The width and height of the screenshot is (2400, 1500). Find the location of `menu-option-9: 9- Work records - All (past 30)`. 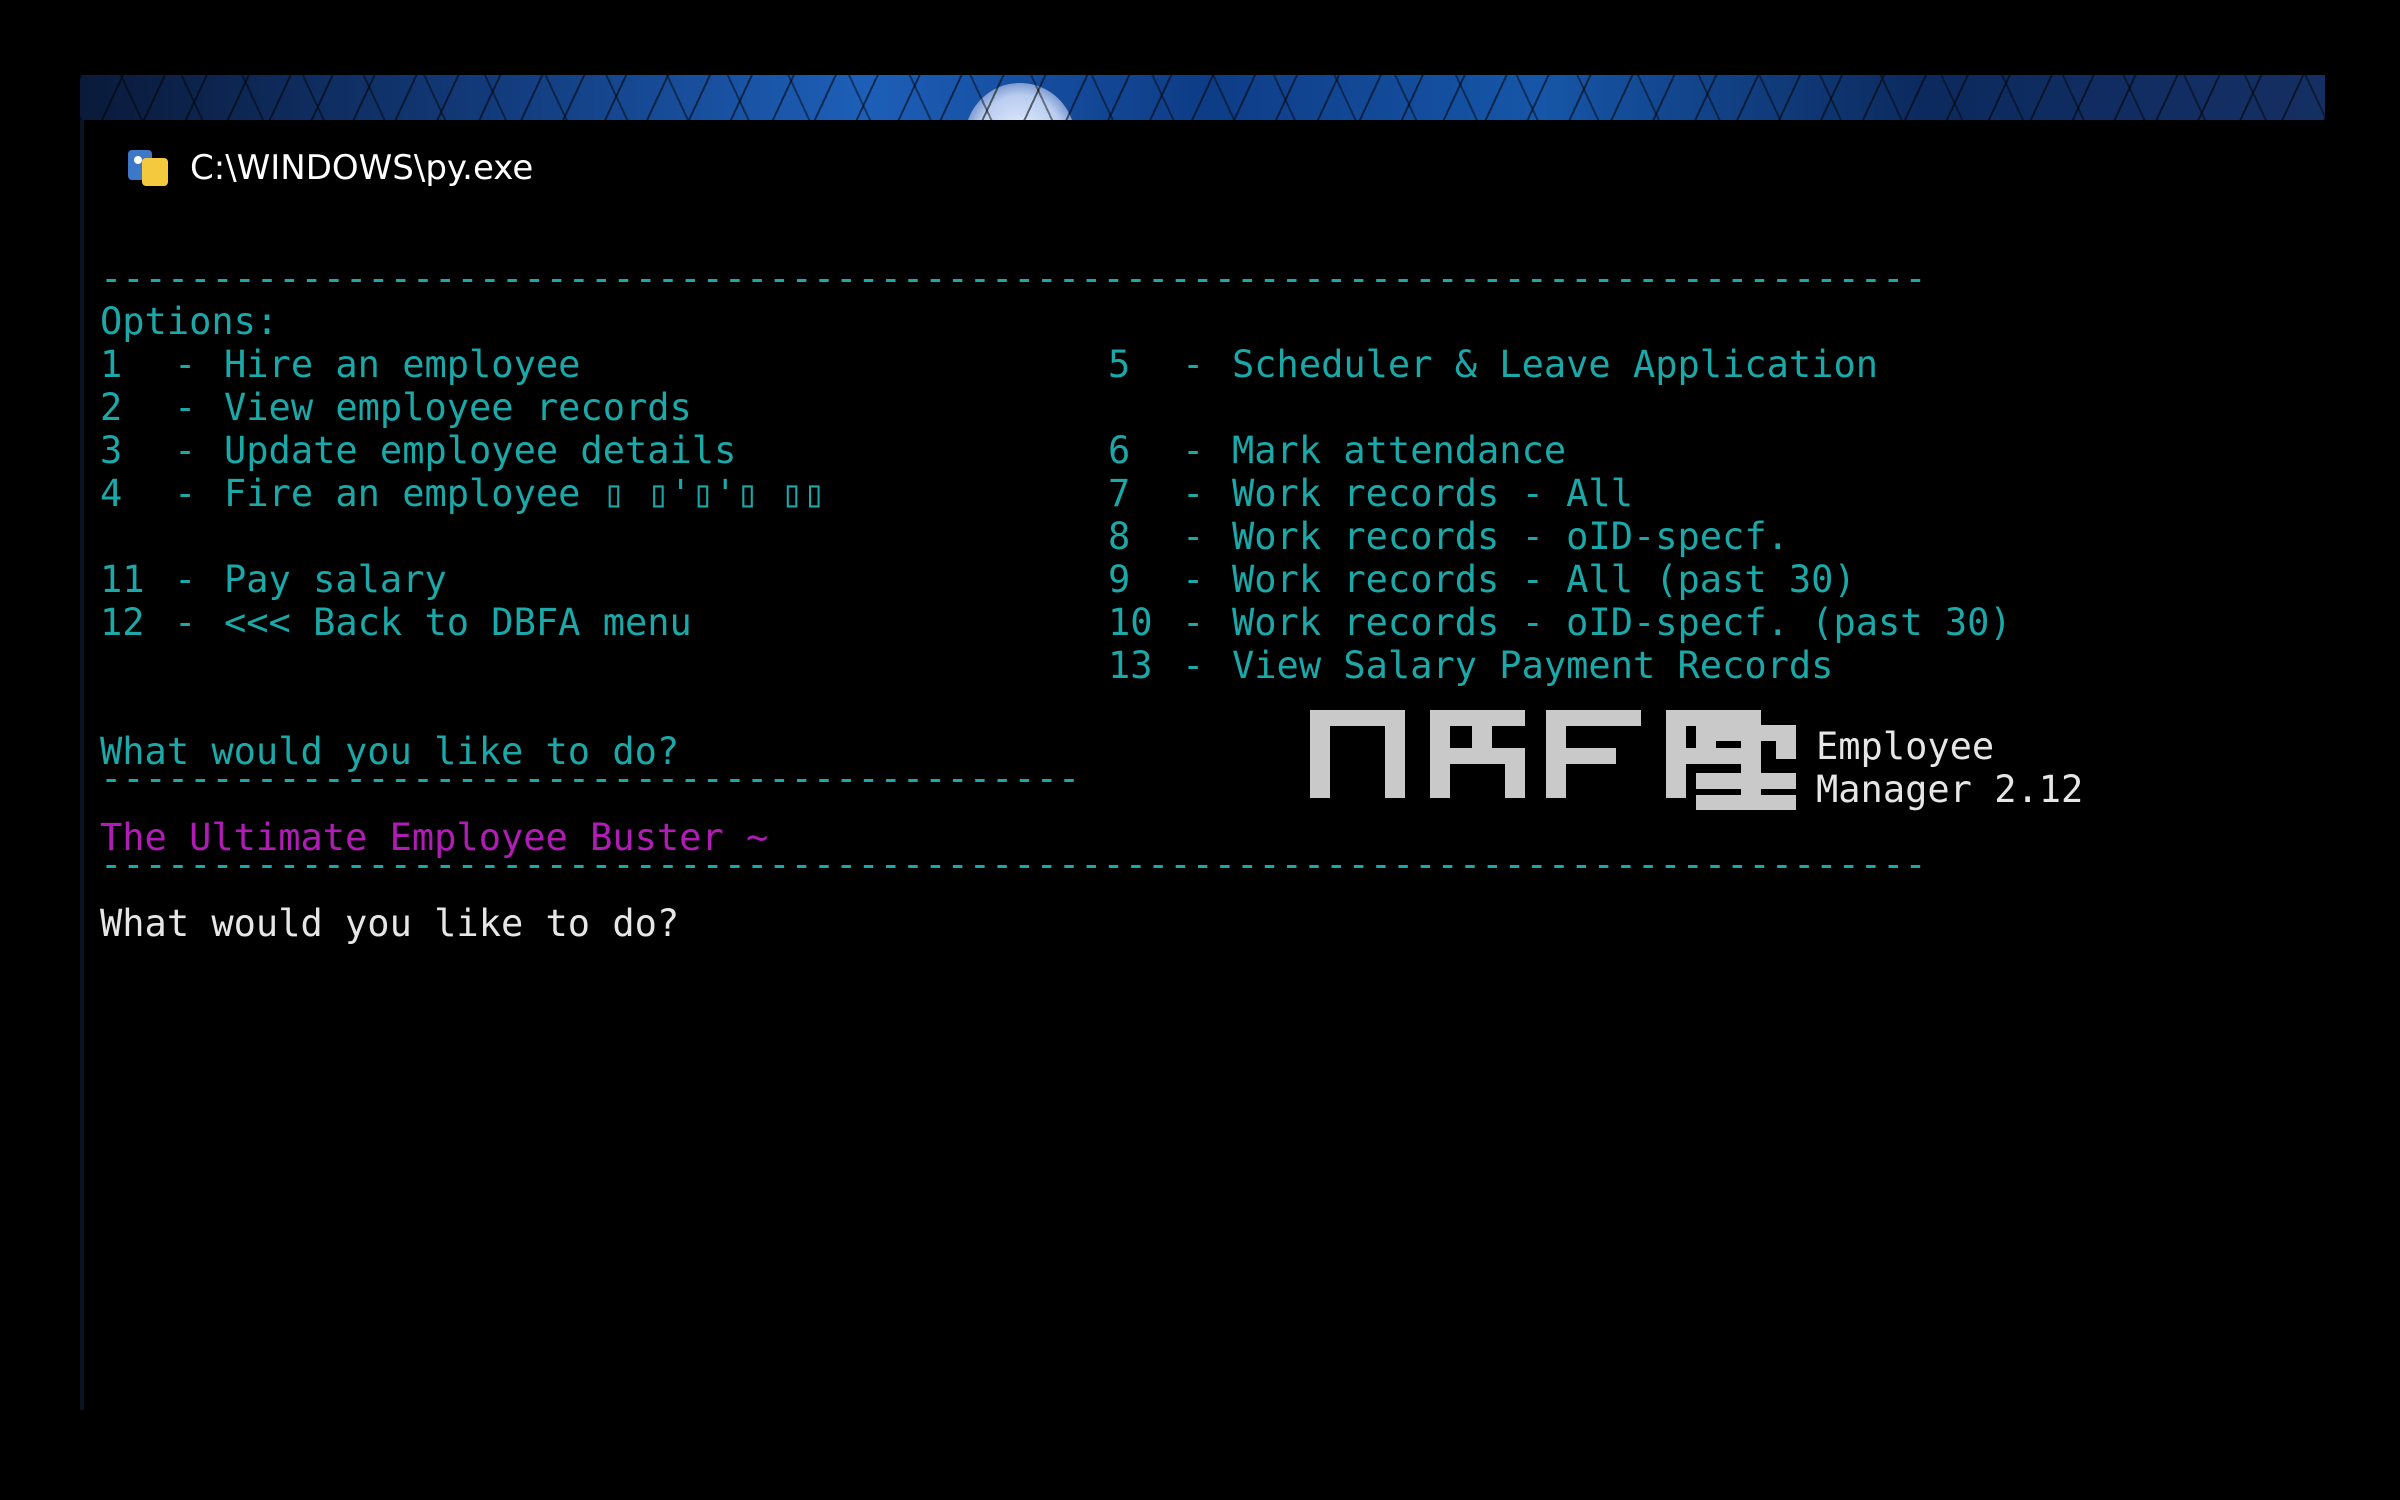

menu-option-9: 9- Work records - All (past 30) is located at coordinates (1482, 579).